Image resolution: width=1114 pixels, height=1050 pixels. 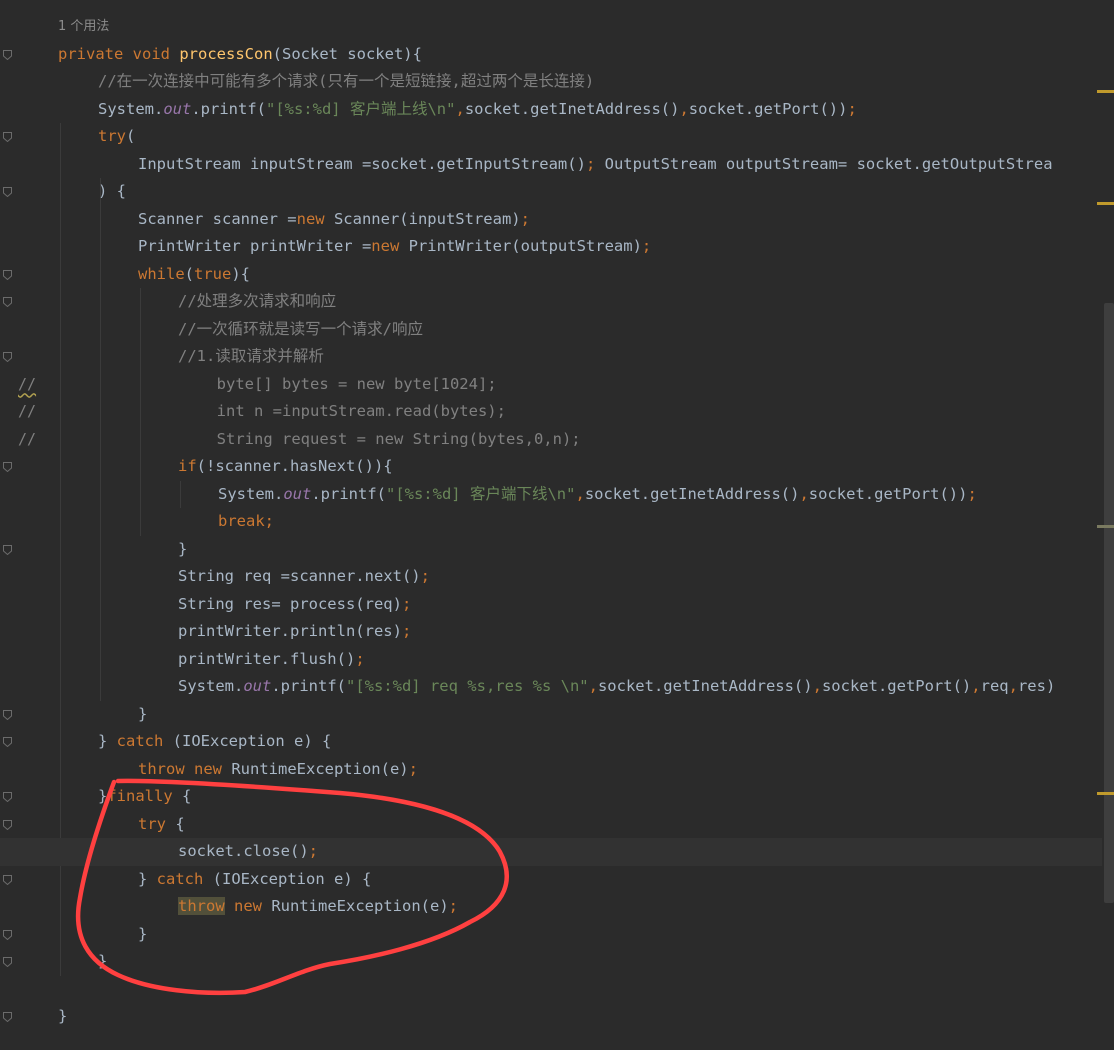 I want to click on code-line-content: //一次循环就是读写一个请求/响应, so click(x=300, y=330).